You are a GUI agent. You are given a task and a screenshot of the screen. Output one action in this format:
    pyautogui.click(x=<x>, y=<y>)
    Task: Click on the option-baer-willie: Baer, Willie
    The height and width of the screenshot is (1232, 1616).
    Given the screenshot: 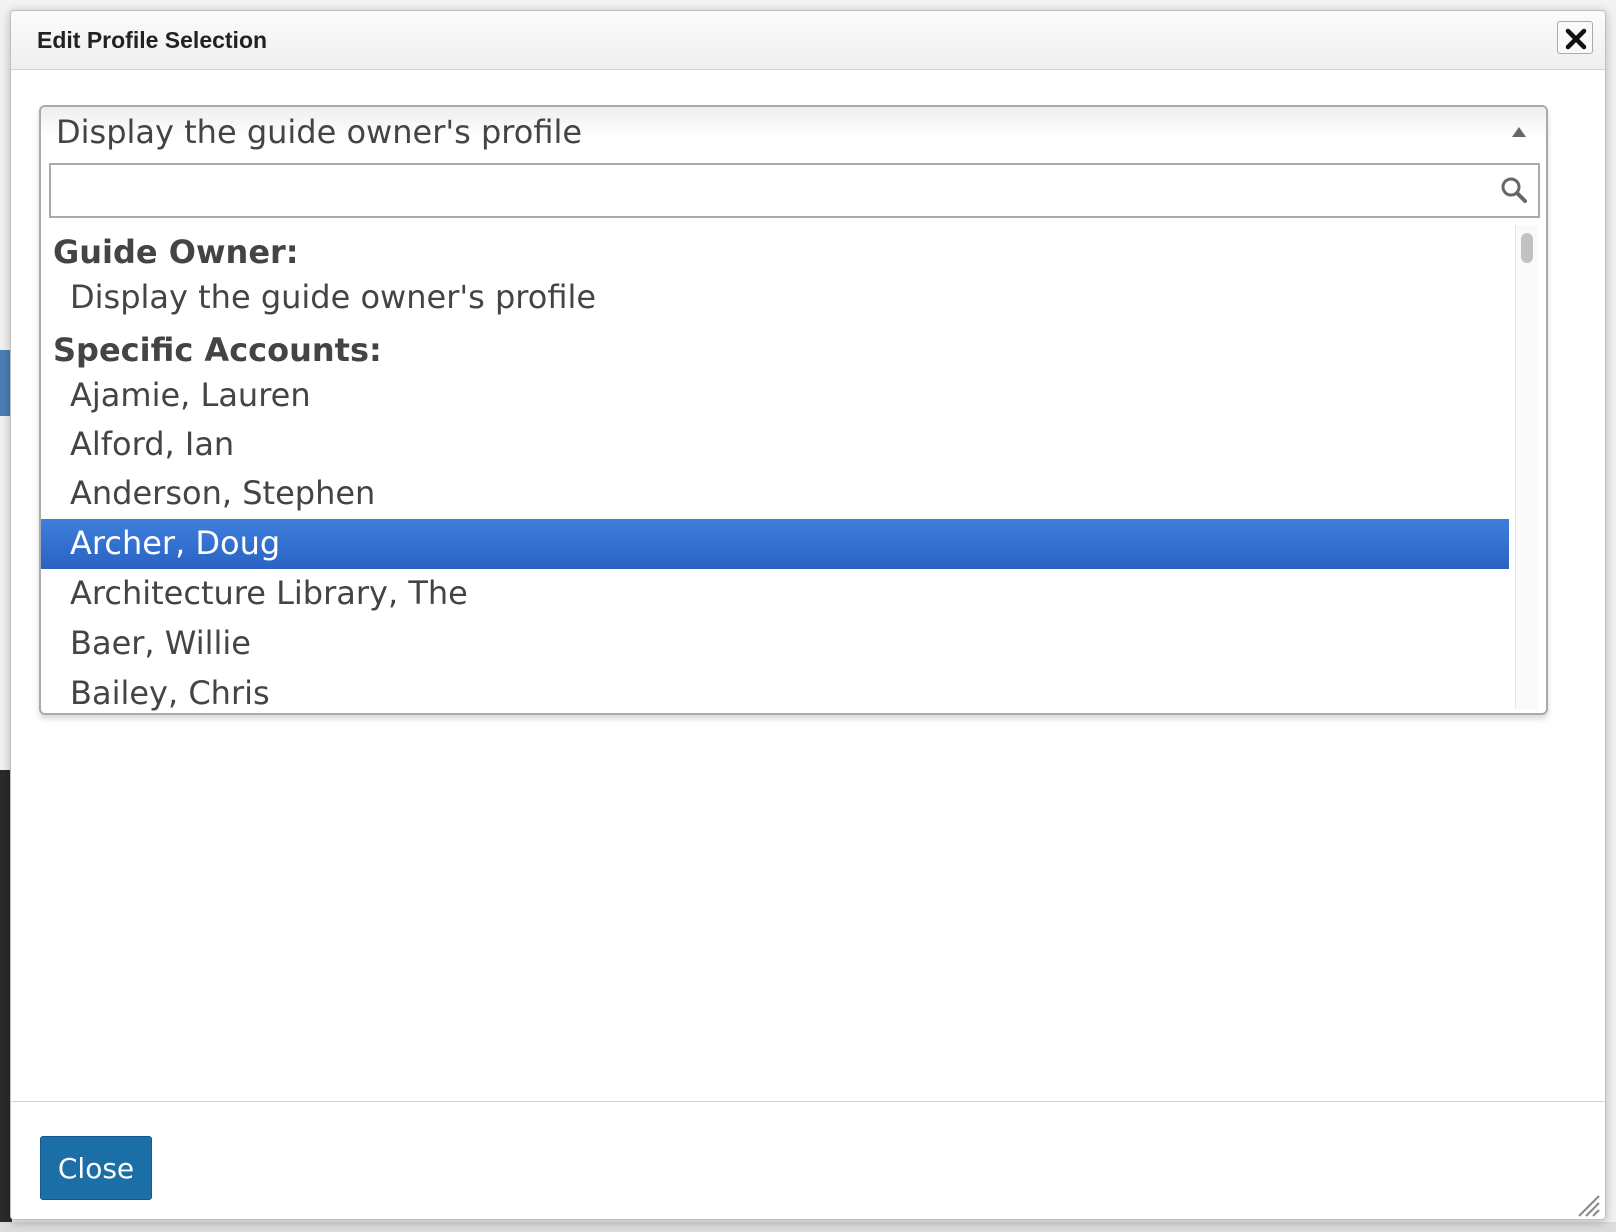 What is the action you would take?
    pyautogui.click(x=775, y=644)
    